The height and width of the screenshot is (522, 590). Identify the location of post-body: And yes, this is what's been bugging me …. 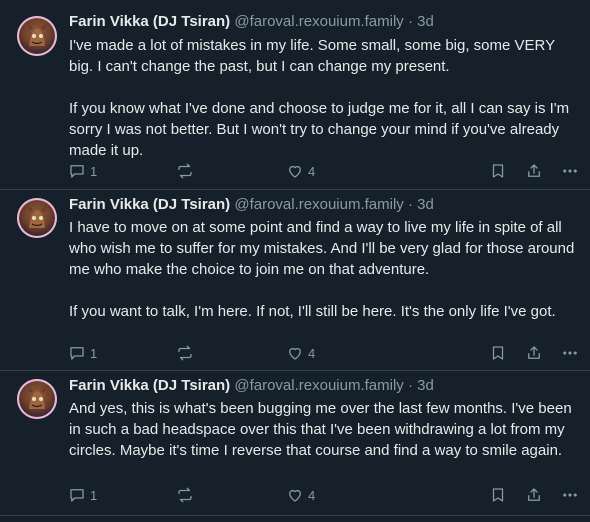
(324, 429).